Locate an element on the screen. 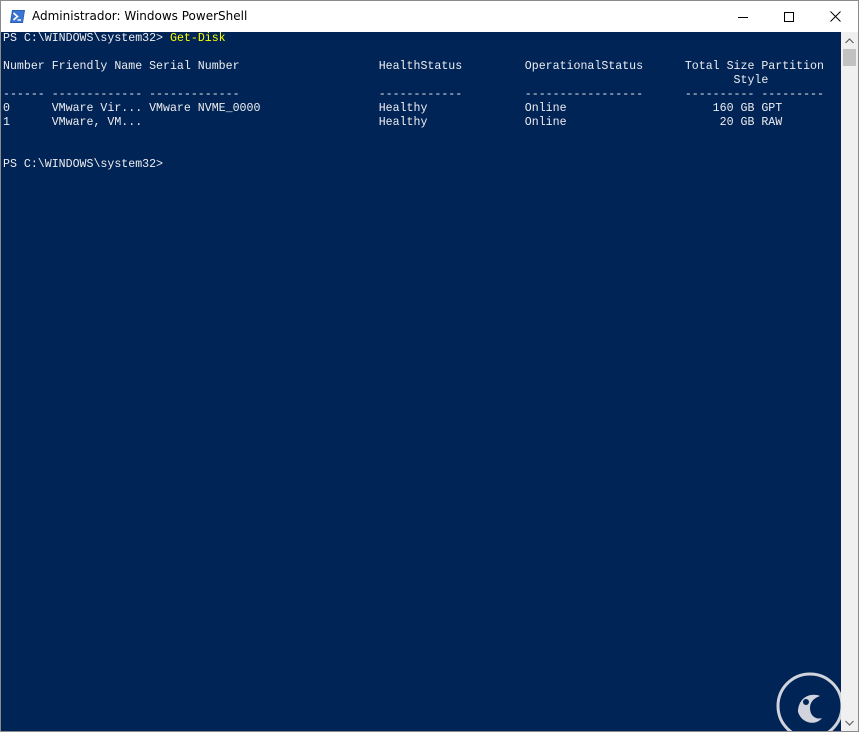  command-line: PS C:\WINDOWS\system32> Get-Disk is located at coordinates (413, 39).